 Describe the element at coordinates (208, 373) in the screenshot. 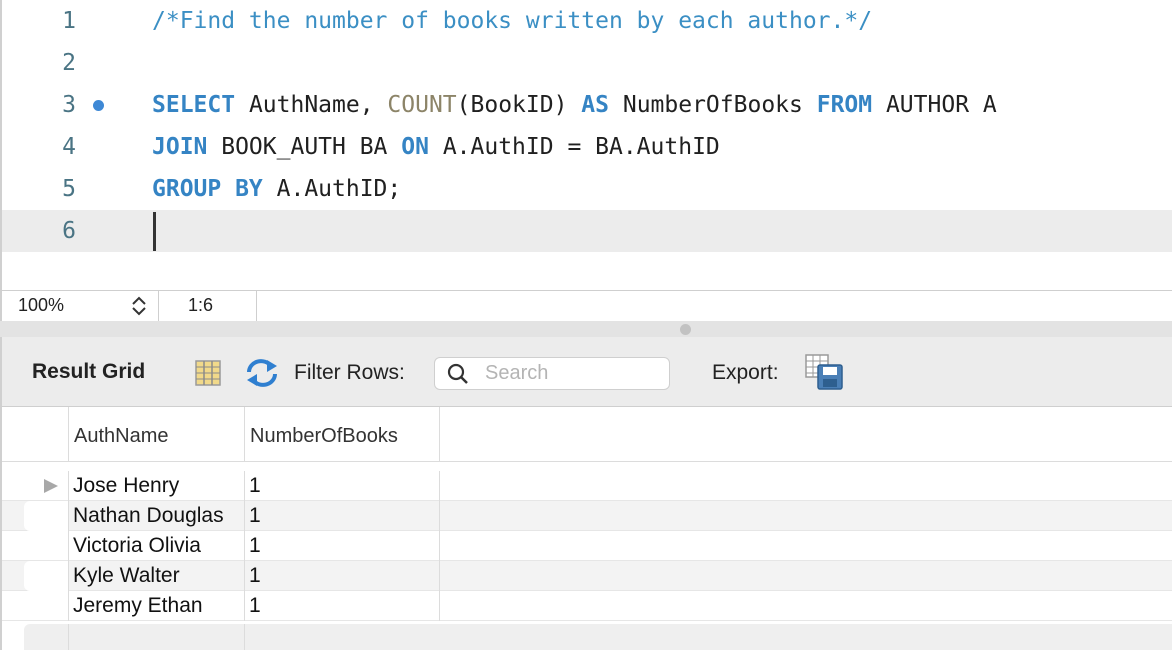

I see `grid-view-icon` at that location.